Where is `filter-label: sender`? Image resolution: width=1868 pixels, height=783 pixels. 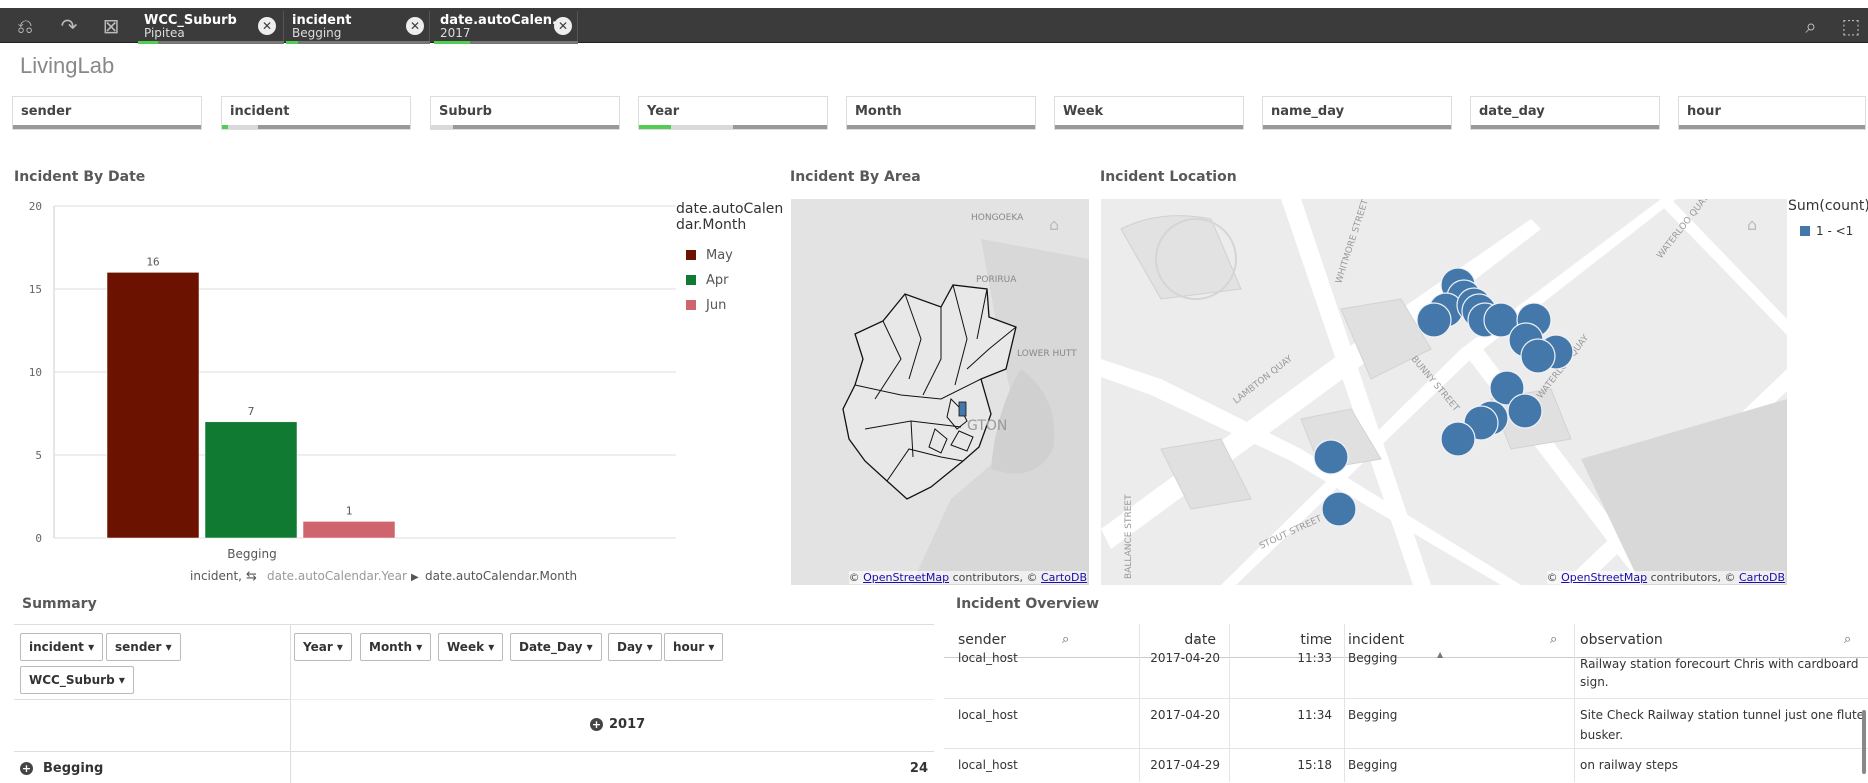
filter-label: sender is located at coordinates (46, 111).